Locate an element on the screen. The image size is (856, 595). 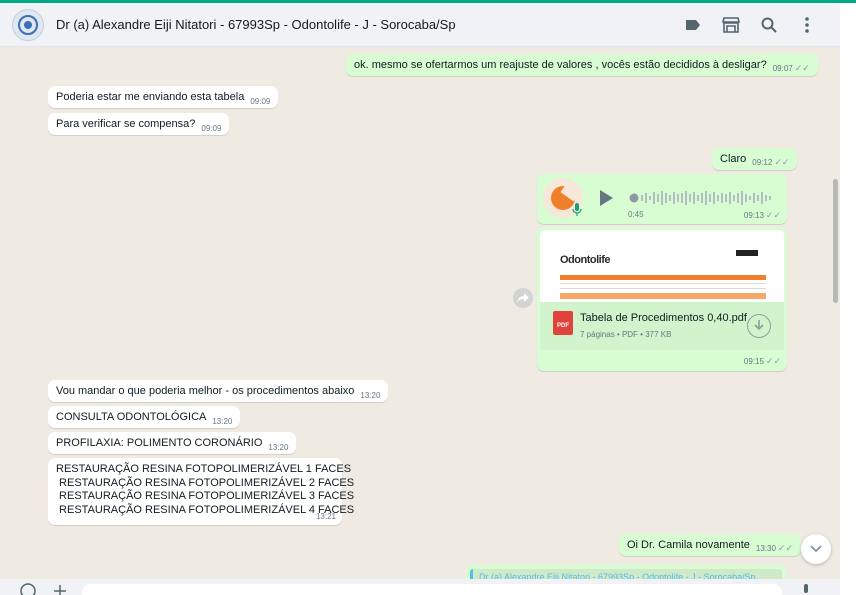
message-time: 09:15 is located at coordinates (753, 361).